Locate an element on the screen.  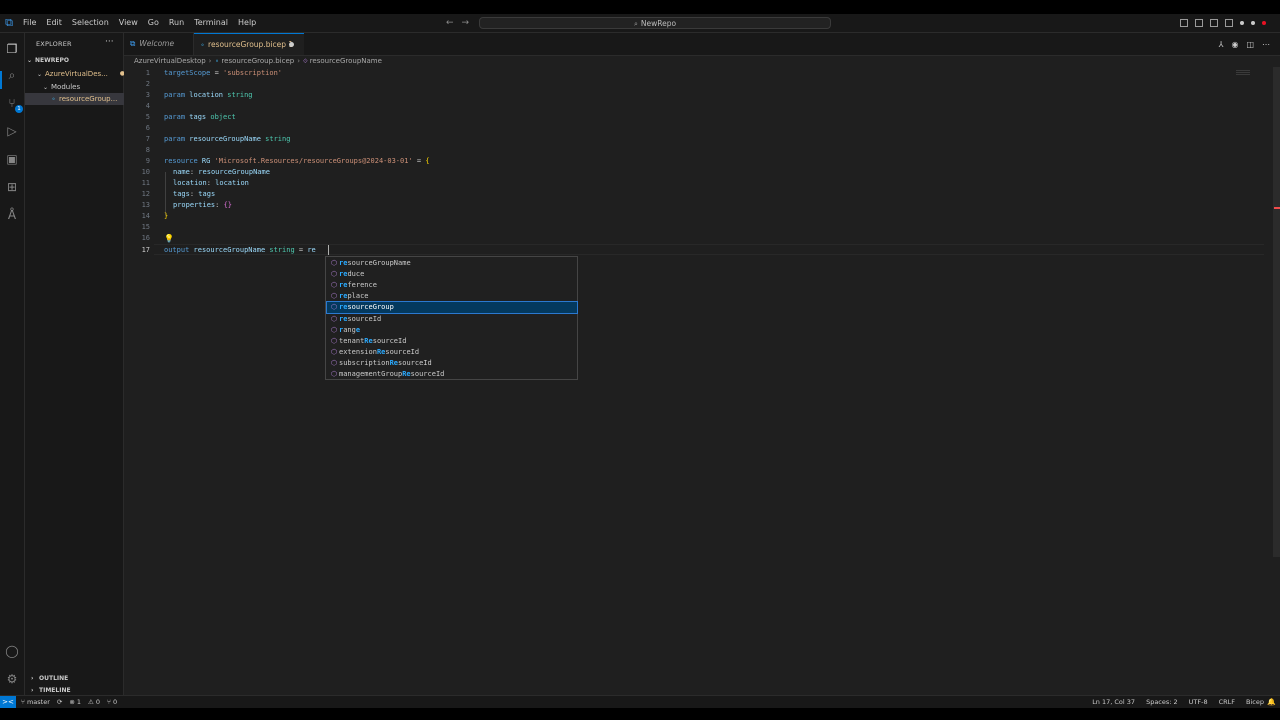
end-of-line: CRLF is located at coordinates (1227, 702).